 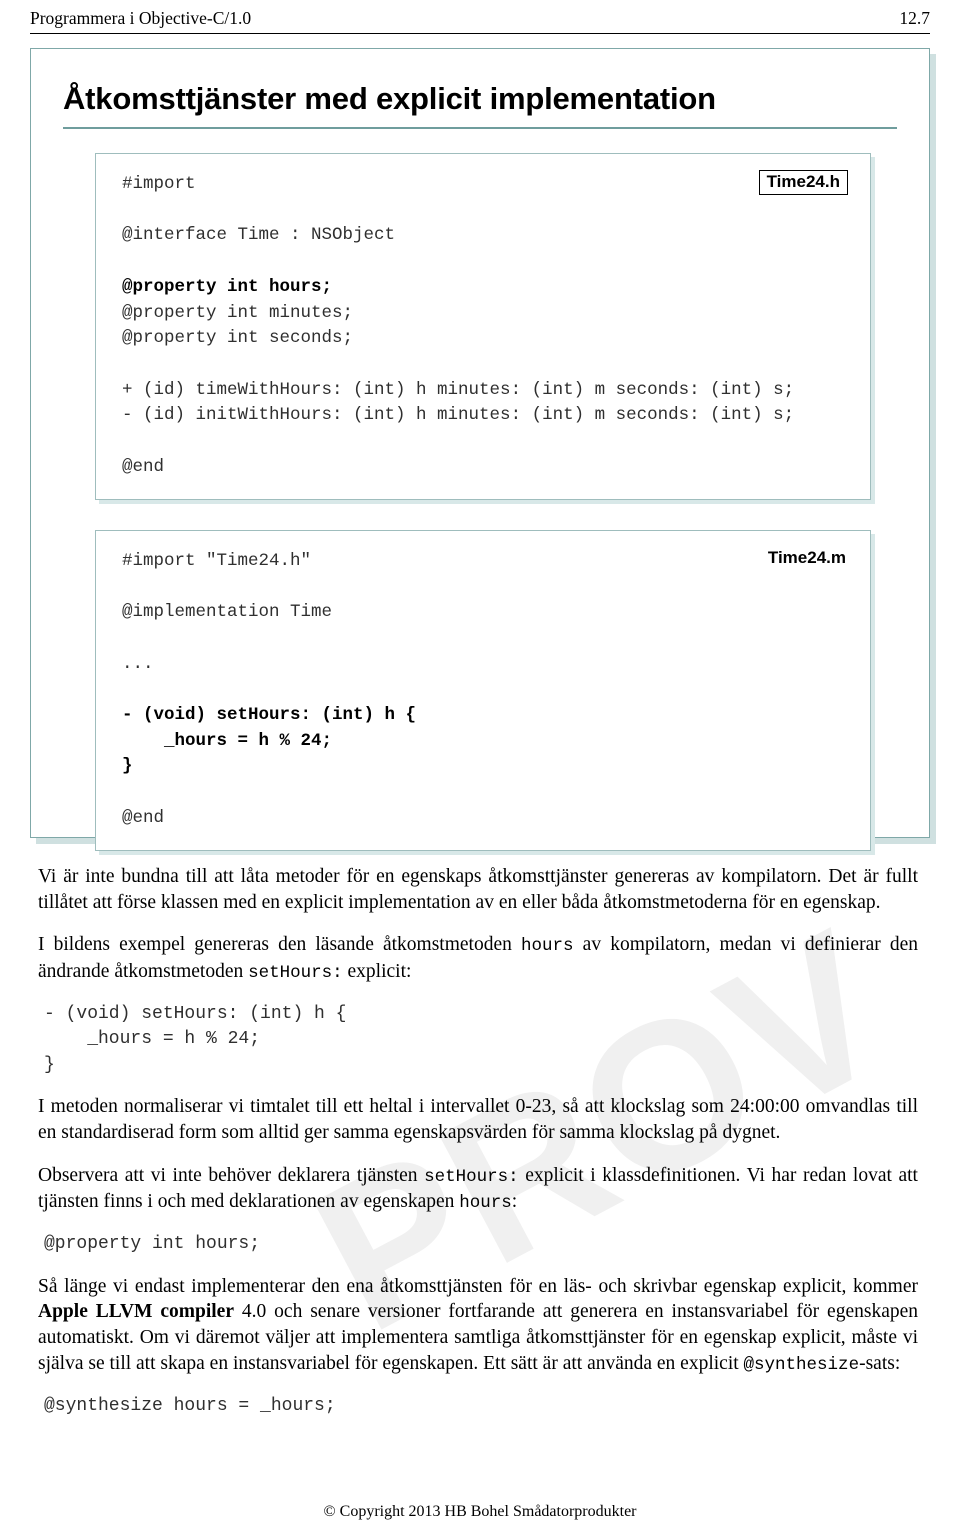 What do you see at coordinates (914, 18) in the screenshot?
I see `header-page-number: 12.7` at bounding box center [914, 18].